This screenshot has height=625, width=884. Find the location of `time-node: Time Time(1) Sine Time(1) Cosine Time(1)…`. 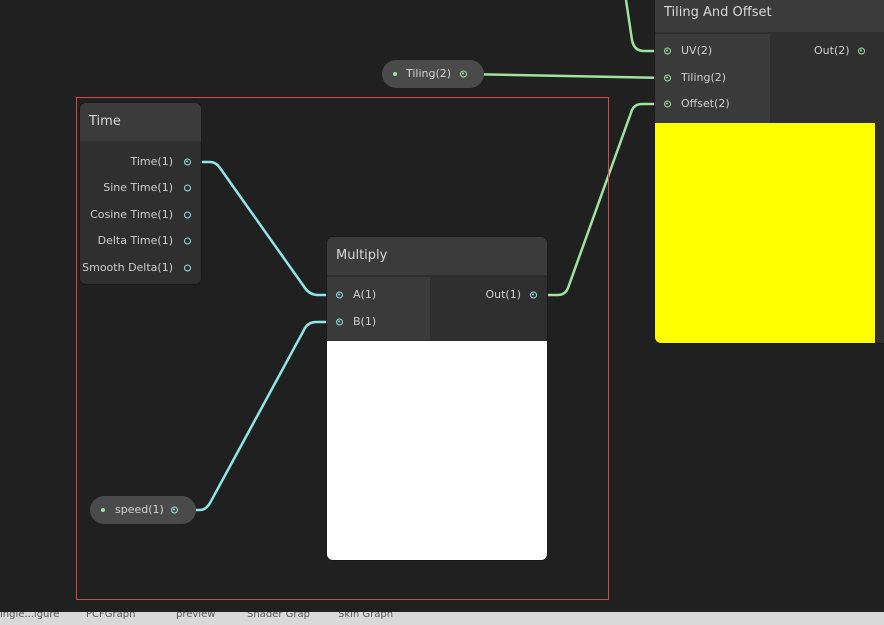

time-node: Time Time(1) Sine Time(1) Cosine Time(1)… is located at coordinates (140, 193).